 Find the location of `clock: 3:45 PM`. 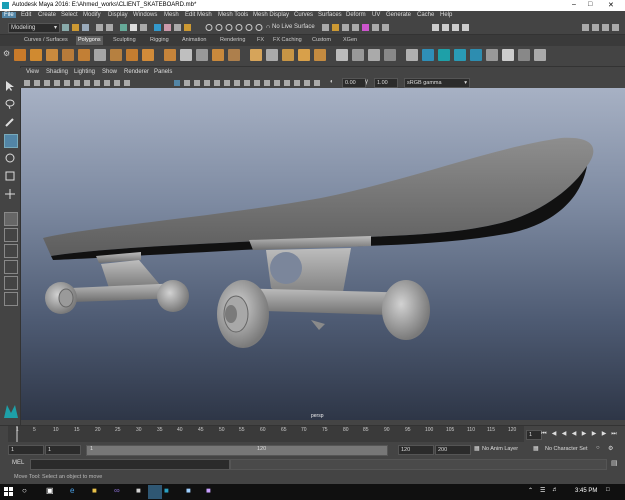

clock: 3:45 PM is located at coordinates (586, 491).